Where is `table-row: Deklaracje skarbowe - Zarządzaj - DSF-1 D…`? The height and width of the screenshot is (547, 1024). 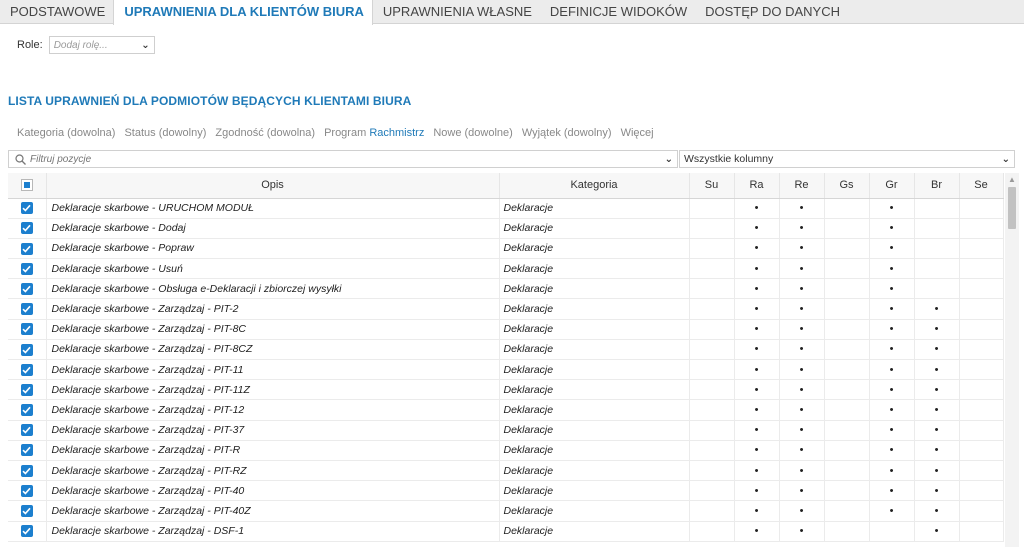
table-row: Deklaracje skarbowe - Zarządzaj - DSF-1 D… is located at coordinates (506, 531).